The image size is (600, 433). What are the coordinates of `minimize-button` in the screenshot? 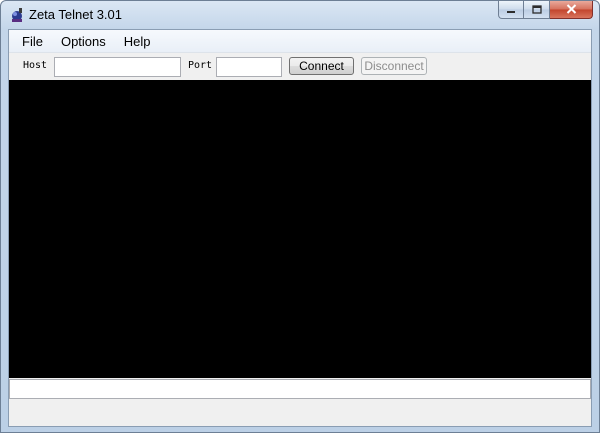 It's located at (511, 10).